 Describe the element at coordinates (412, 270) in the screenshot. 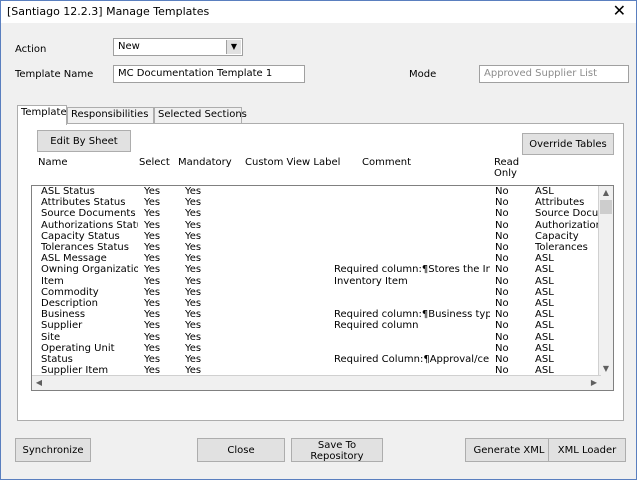

I see `cell-comment: Required column:¶Stores the Invento` at that location.